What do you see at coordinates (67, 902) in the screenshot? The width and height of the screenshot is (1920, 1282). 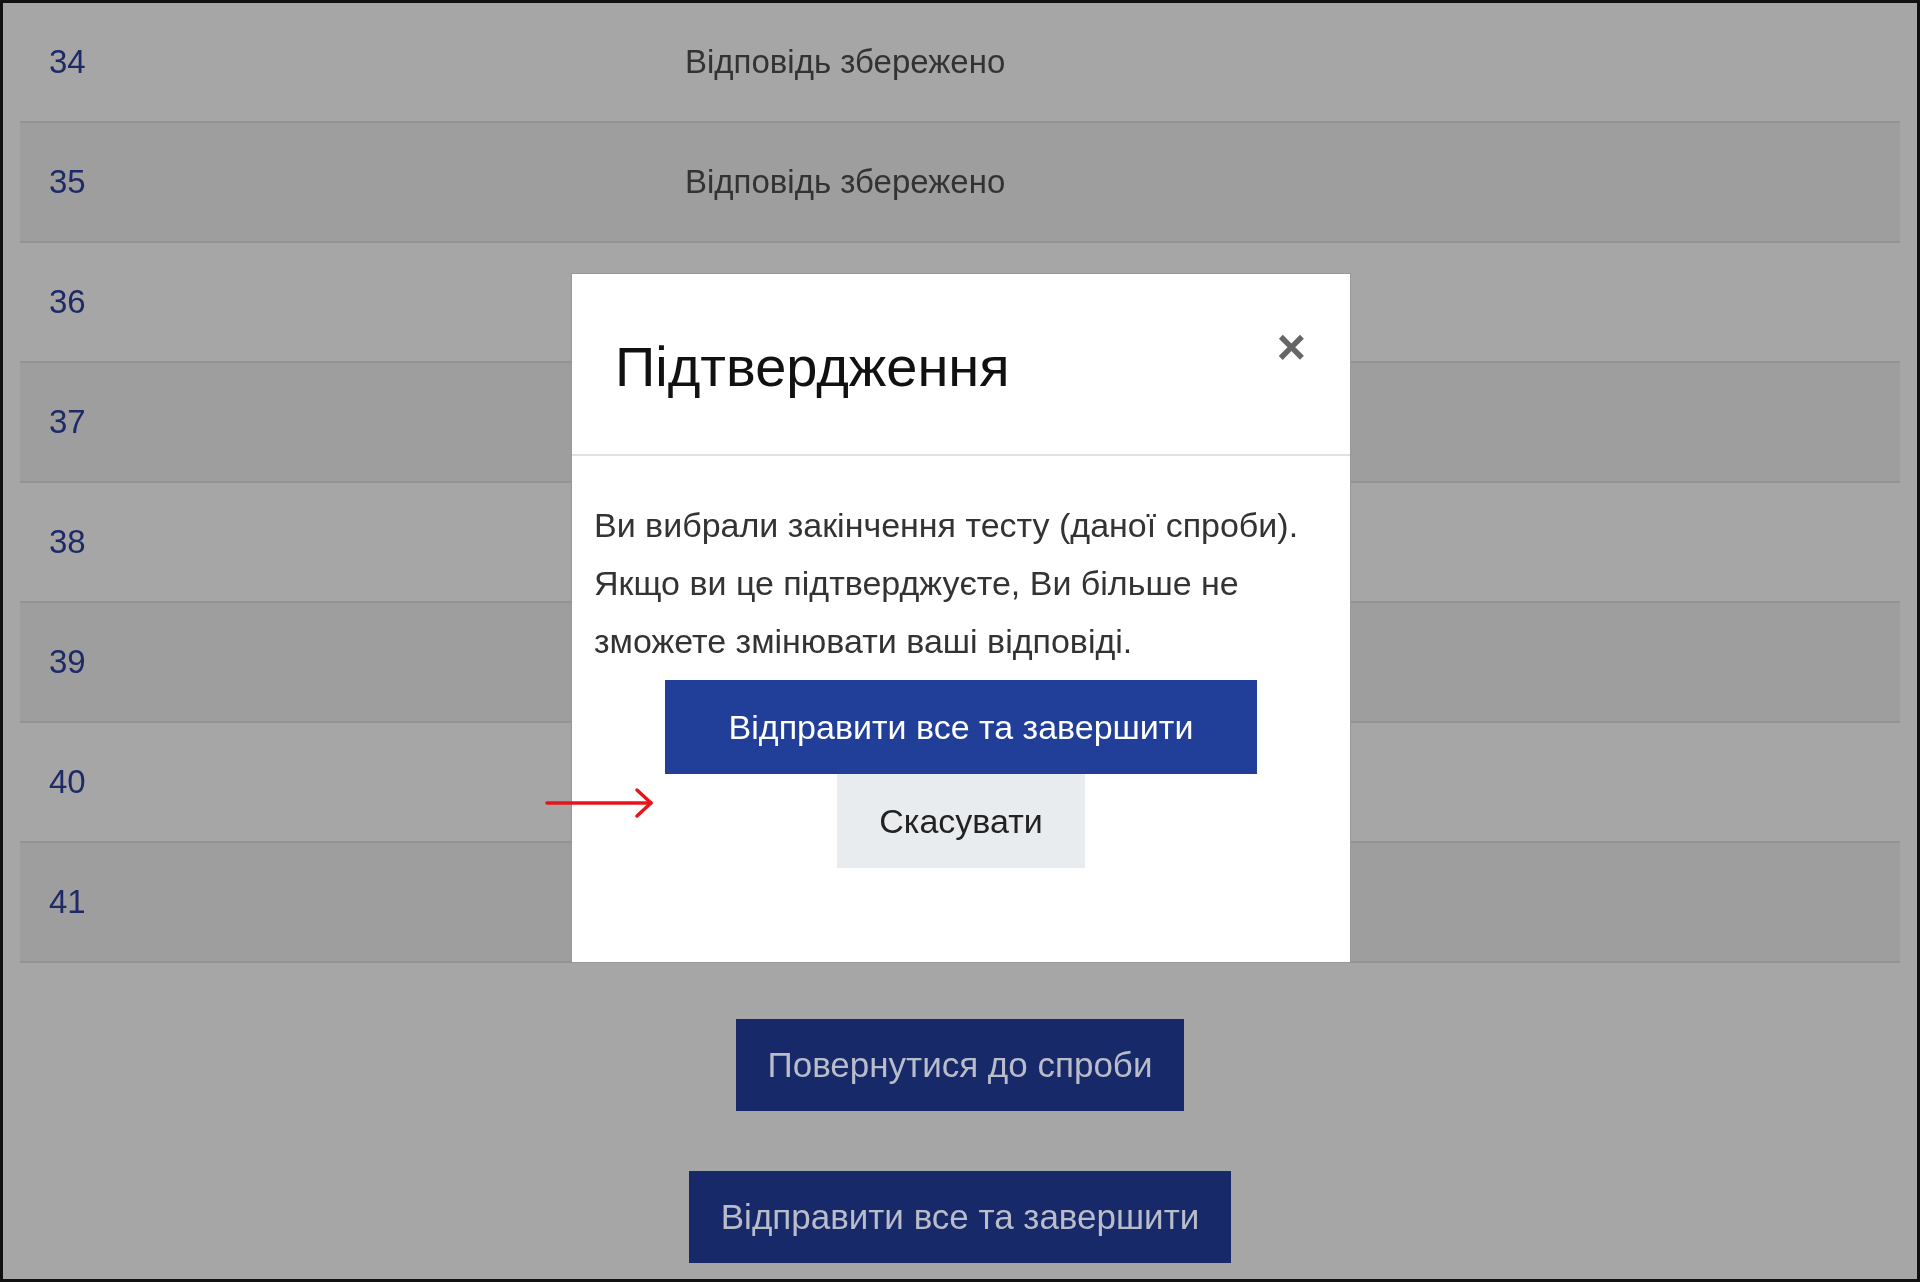 I see `question-number: 41` at bounding box center [67, 902].